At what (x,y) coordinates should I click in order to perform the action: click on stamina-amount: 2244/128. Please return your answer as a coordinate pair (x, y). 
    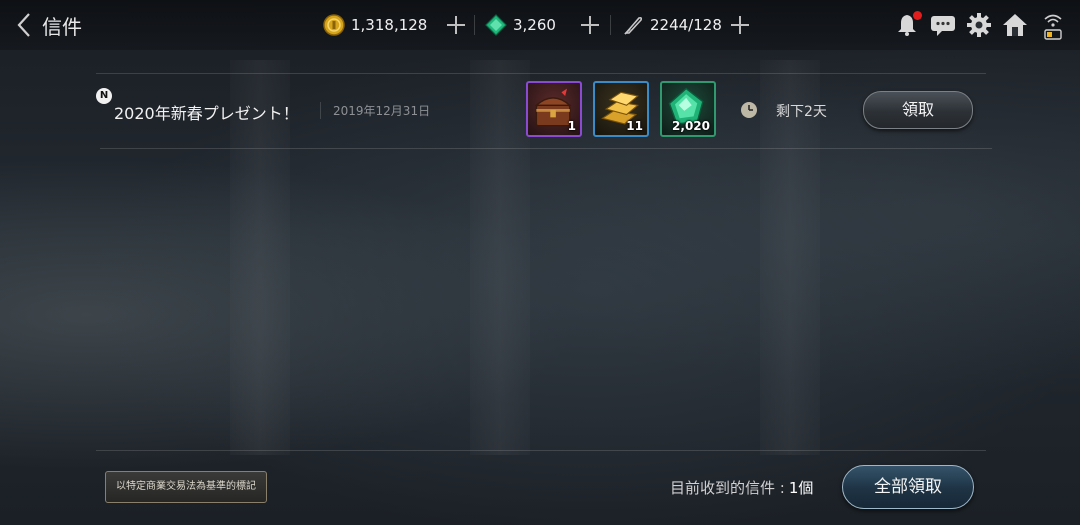
    Looking at the image, I should click on (686, 25).